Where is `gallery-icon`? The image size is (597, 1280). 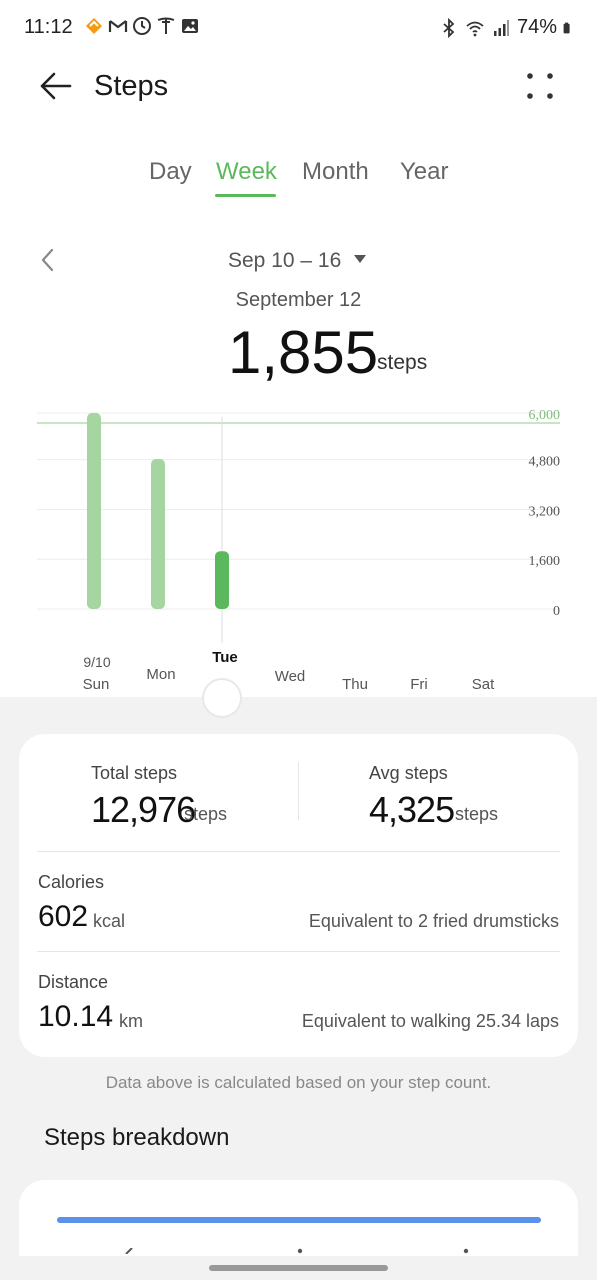
gallery-icon is located at coordinates (190, 26).